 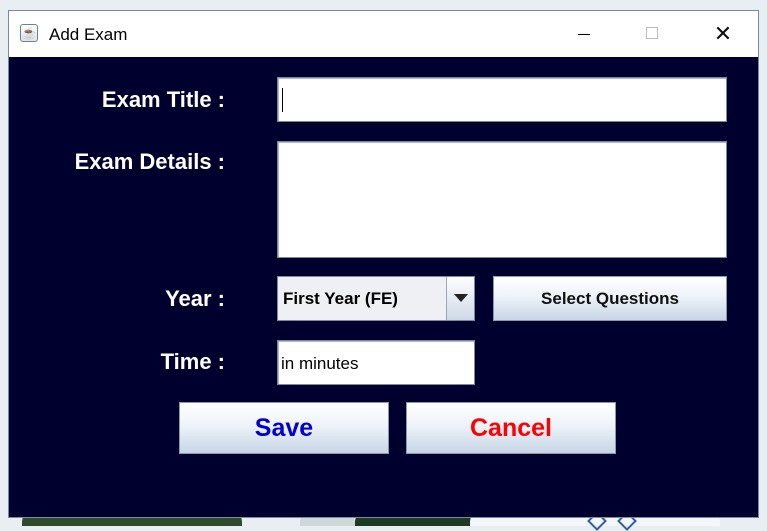 What do you see at coordinates (88, 34) in the screenshot?
I see `window-title: Add Exam` at bounding box center [88, 34].